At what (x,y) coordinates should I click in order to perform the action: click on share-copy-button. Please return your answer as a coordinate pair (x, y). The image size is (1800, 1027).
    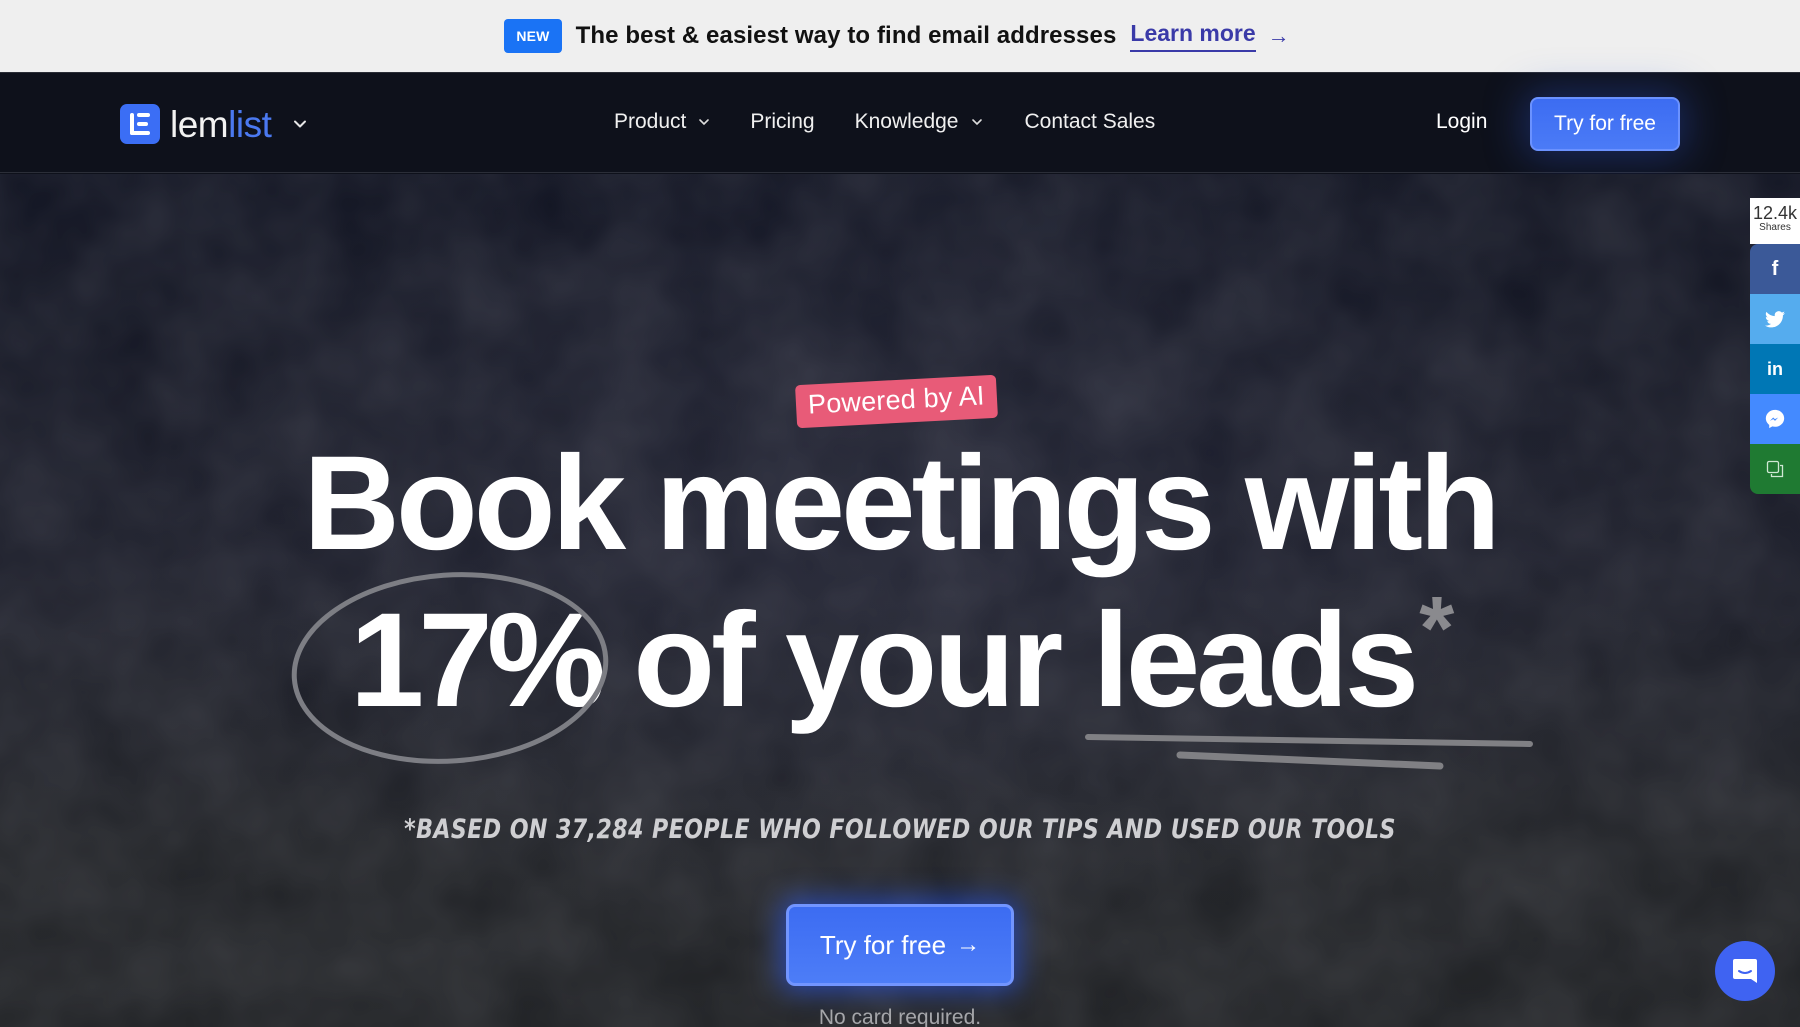
    Looking at the image, I should click on (1775, 469).